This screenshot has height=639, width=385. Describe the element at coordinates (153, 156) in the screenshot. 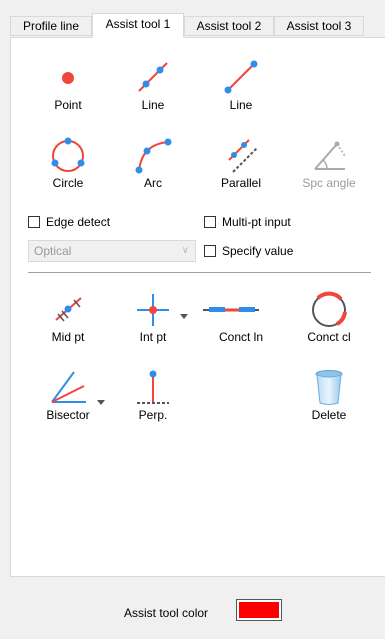

I see `arc-icon` at that location.